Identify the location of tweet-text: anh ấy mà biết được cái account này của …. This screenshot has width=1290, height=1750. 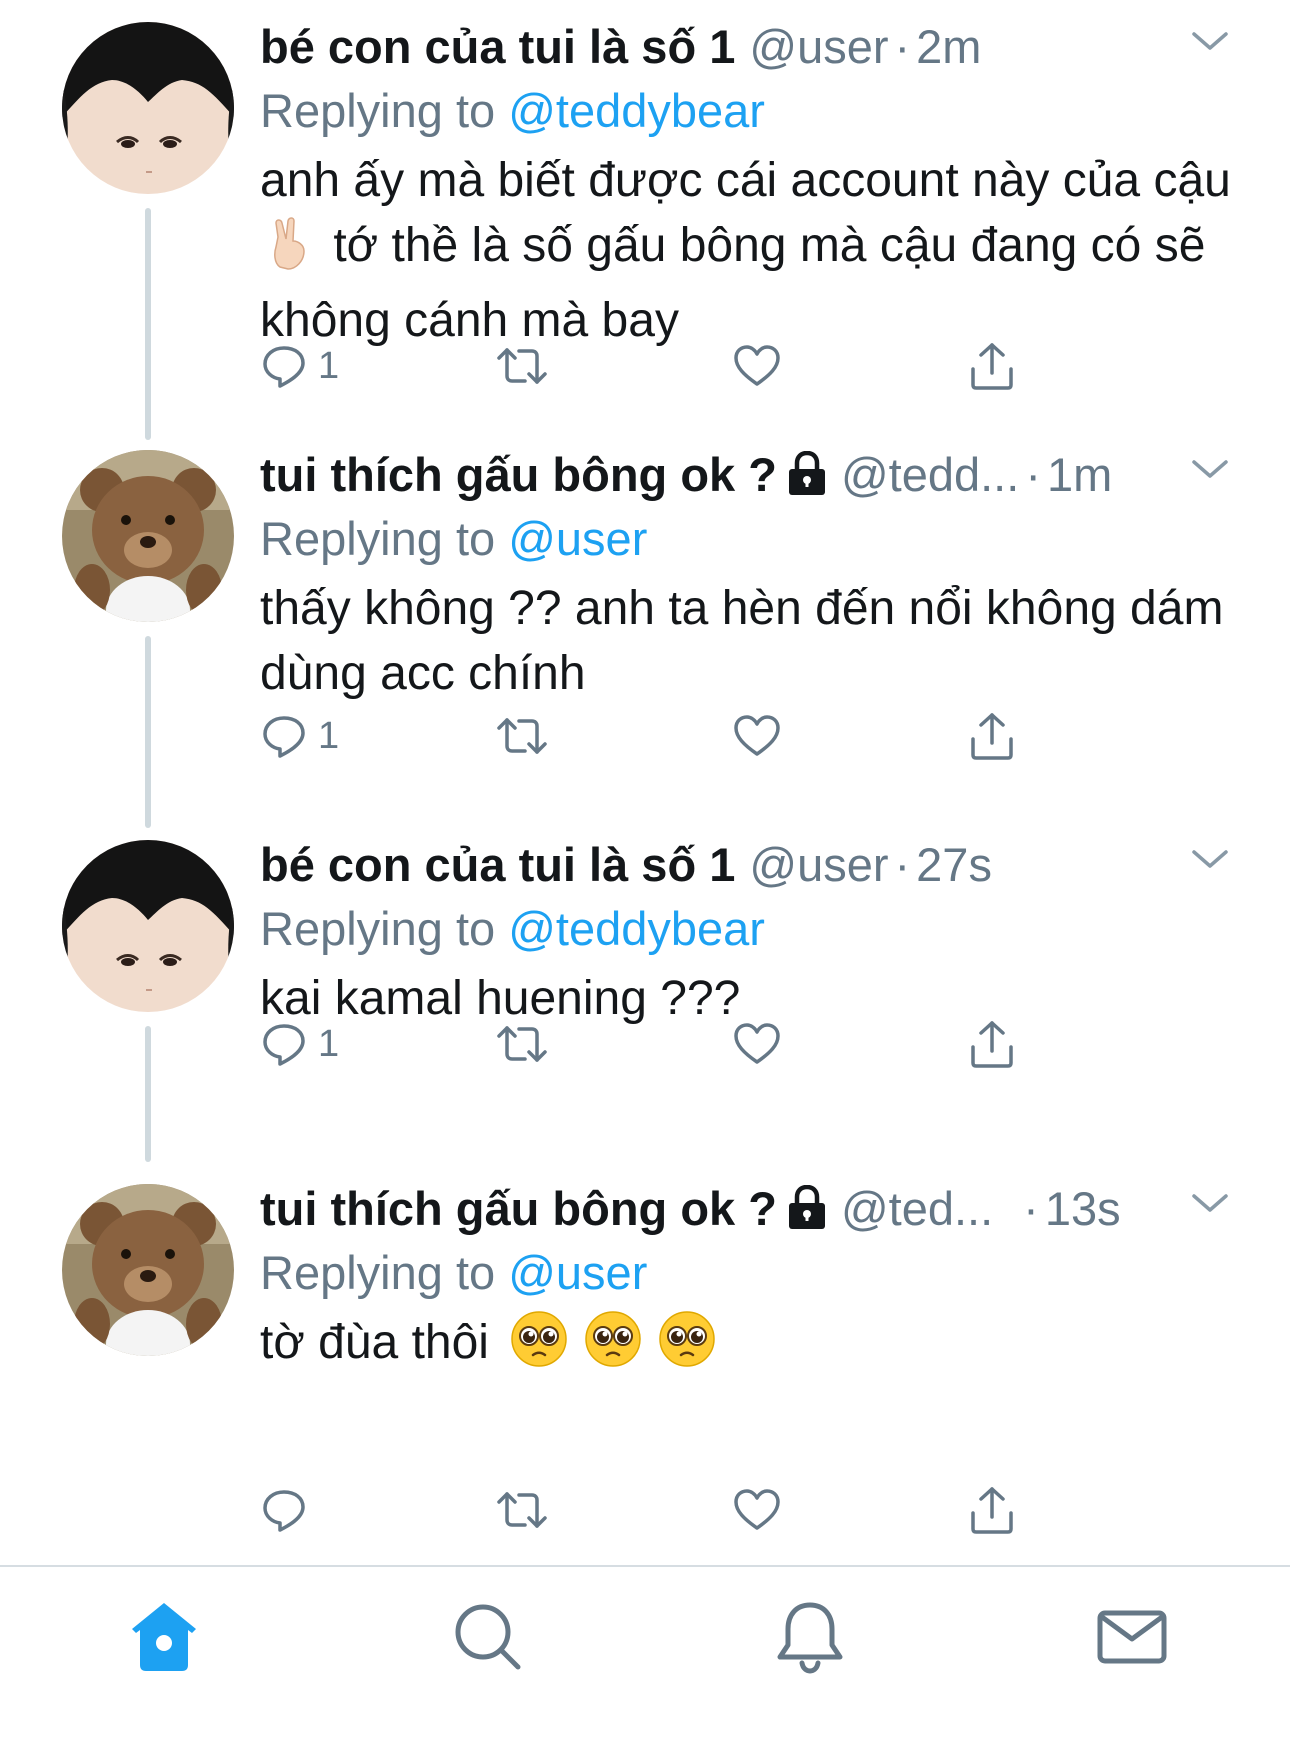
(760, 250).